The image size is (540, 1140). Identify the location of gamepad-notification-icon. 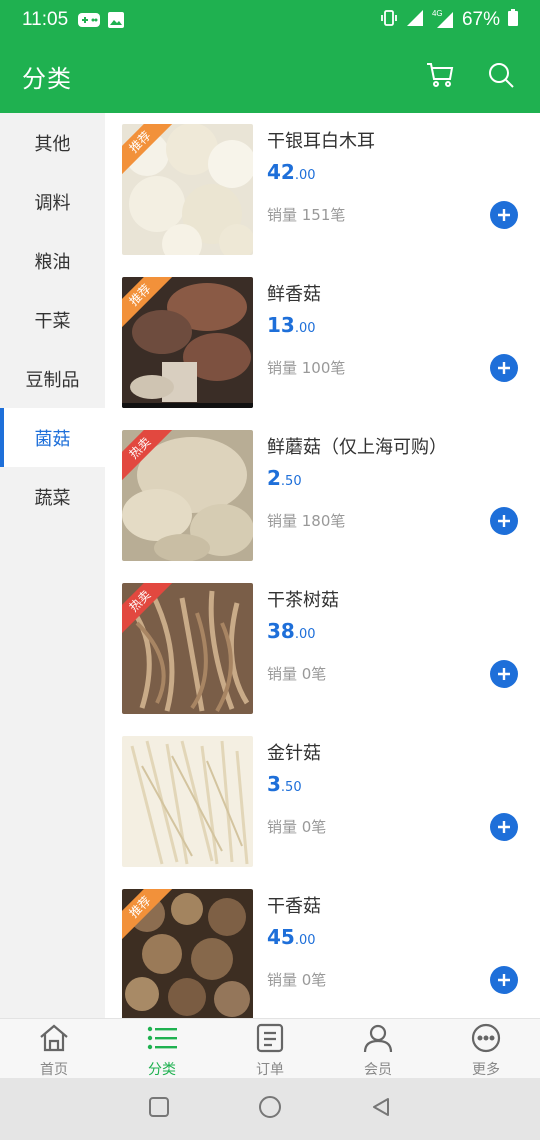
(89, 20).